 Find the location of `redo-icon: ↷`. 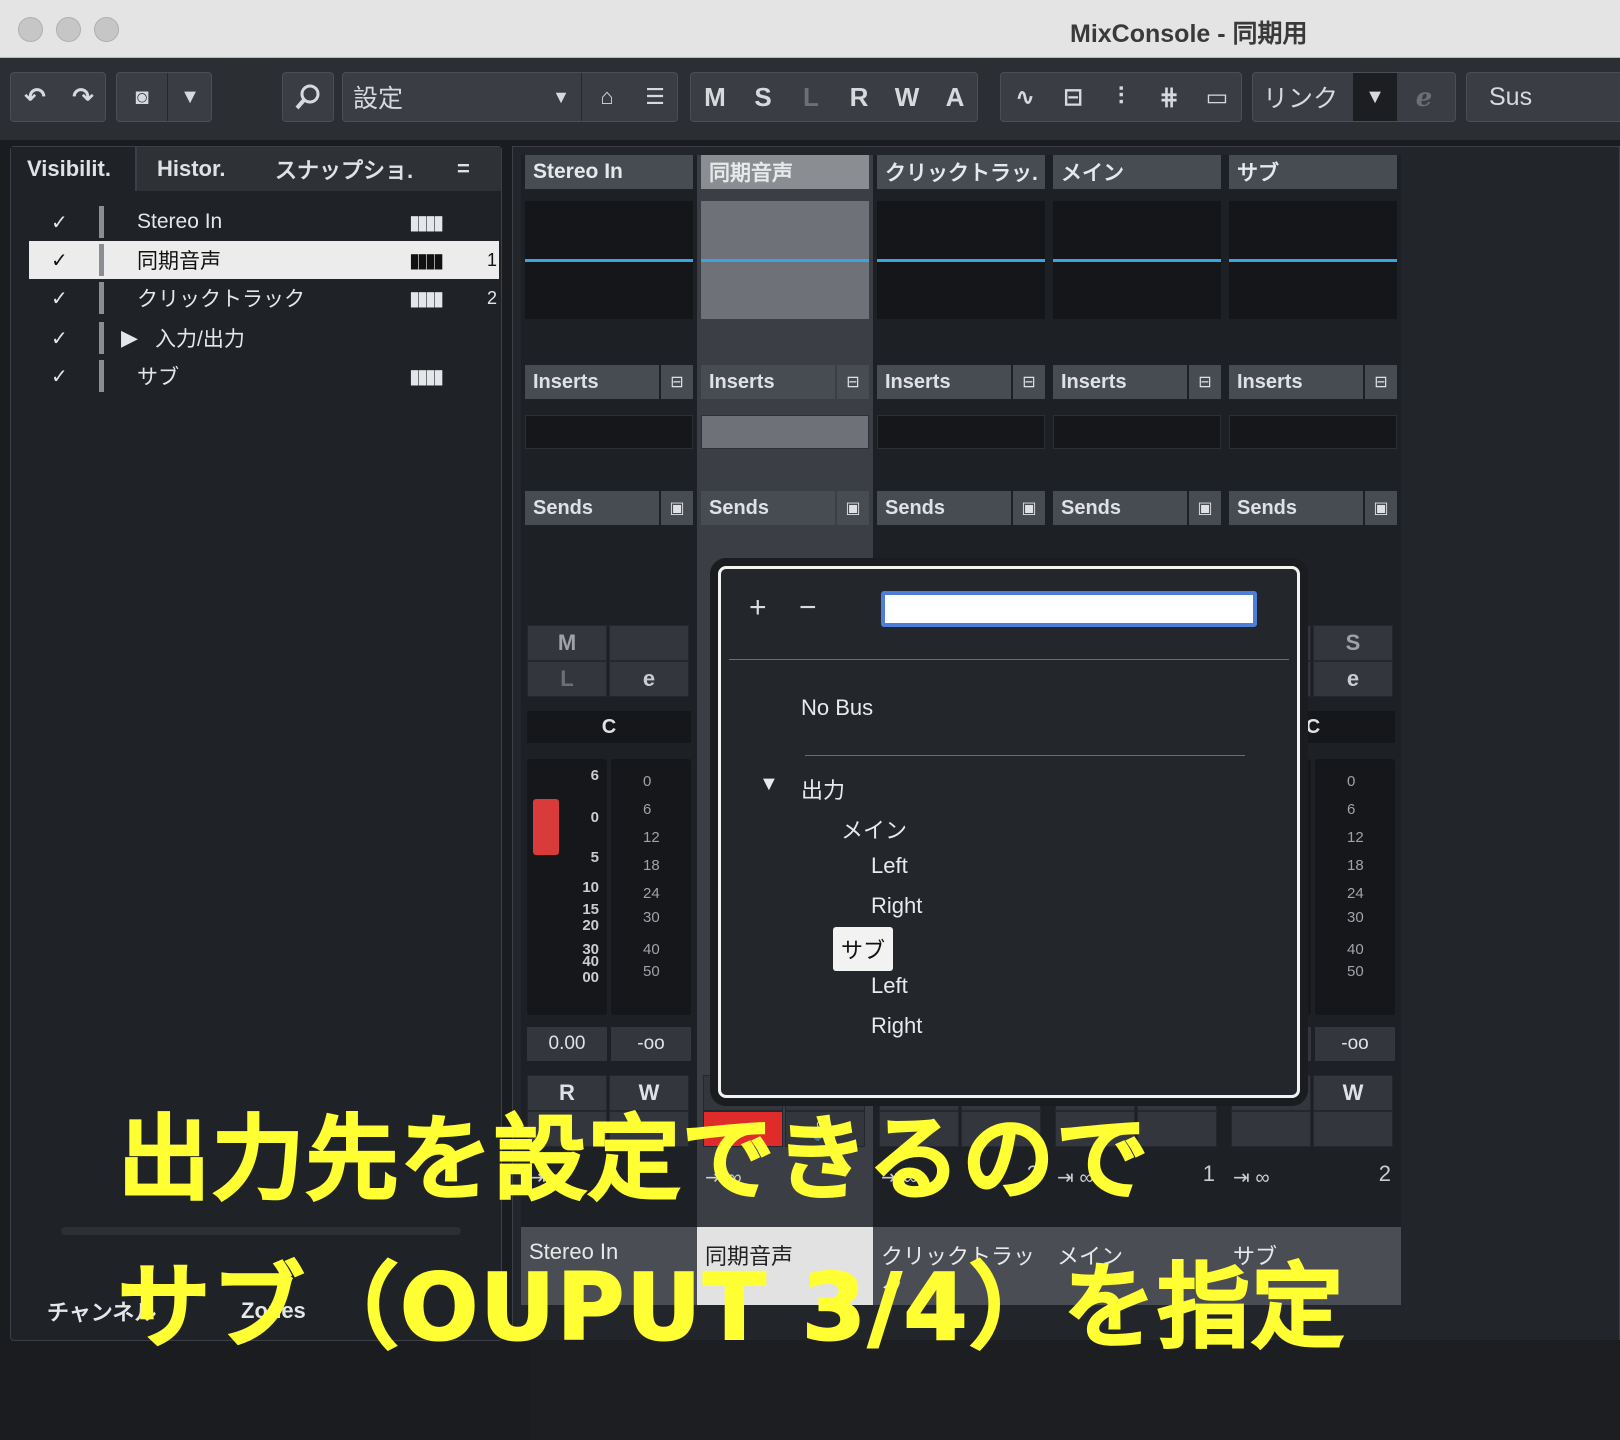

redo-icon: ↷ is located at coordinates (83, 97).